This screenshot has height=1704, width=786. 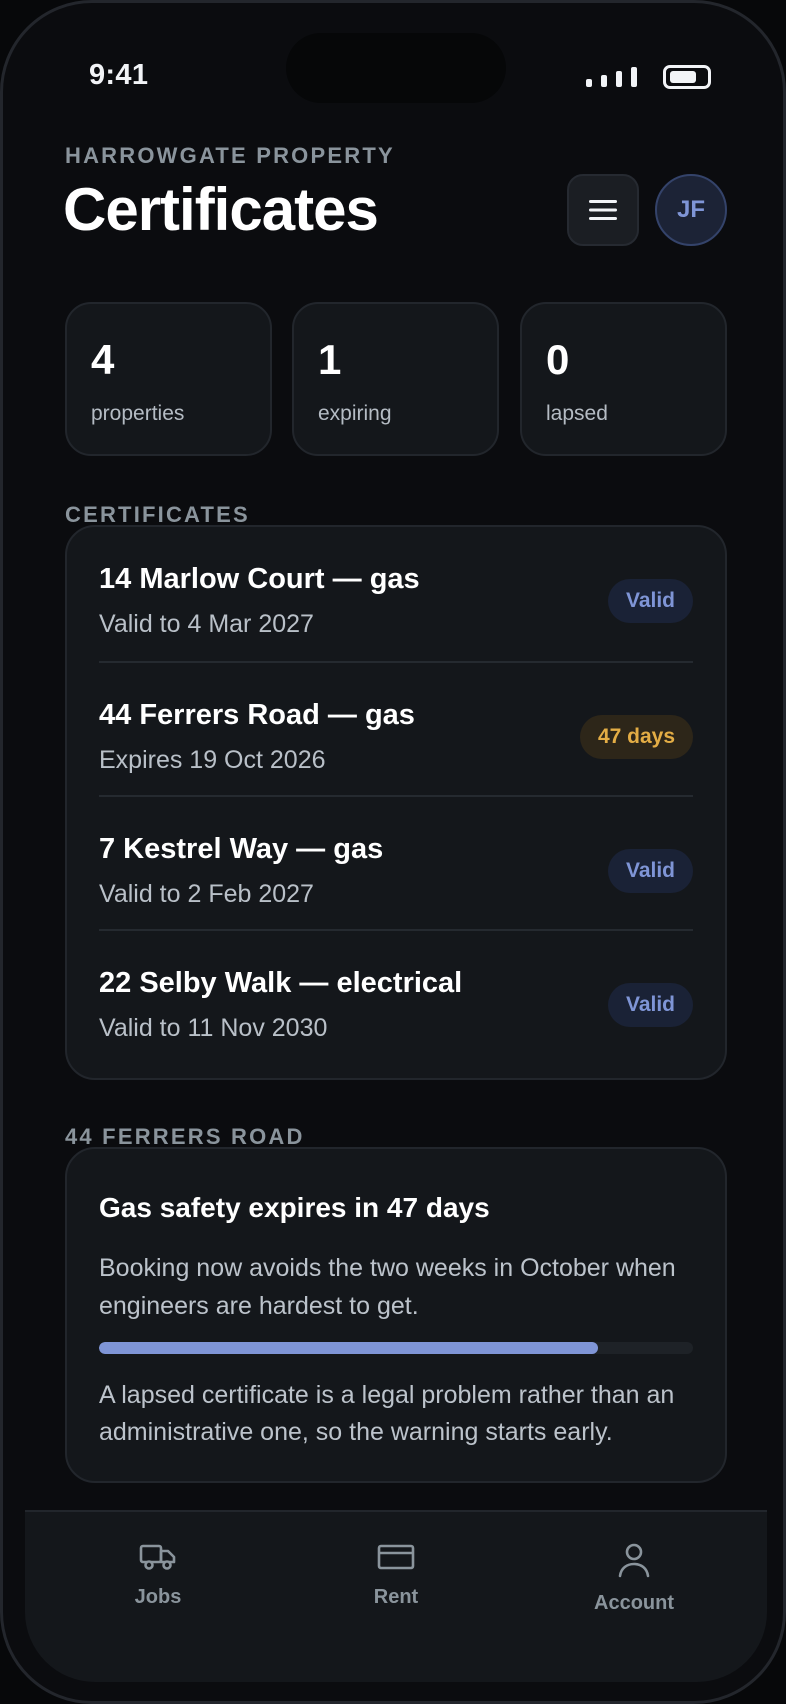 What do you see at coordinates (138, 413) in the screenshot?
I see `stat-label: properties` at bounding box center [138, 413].